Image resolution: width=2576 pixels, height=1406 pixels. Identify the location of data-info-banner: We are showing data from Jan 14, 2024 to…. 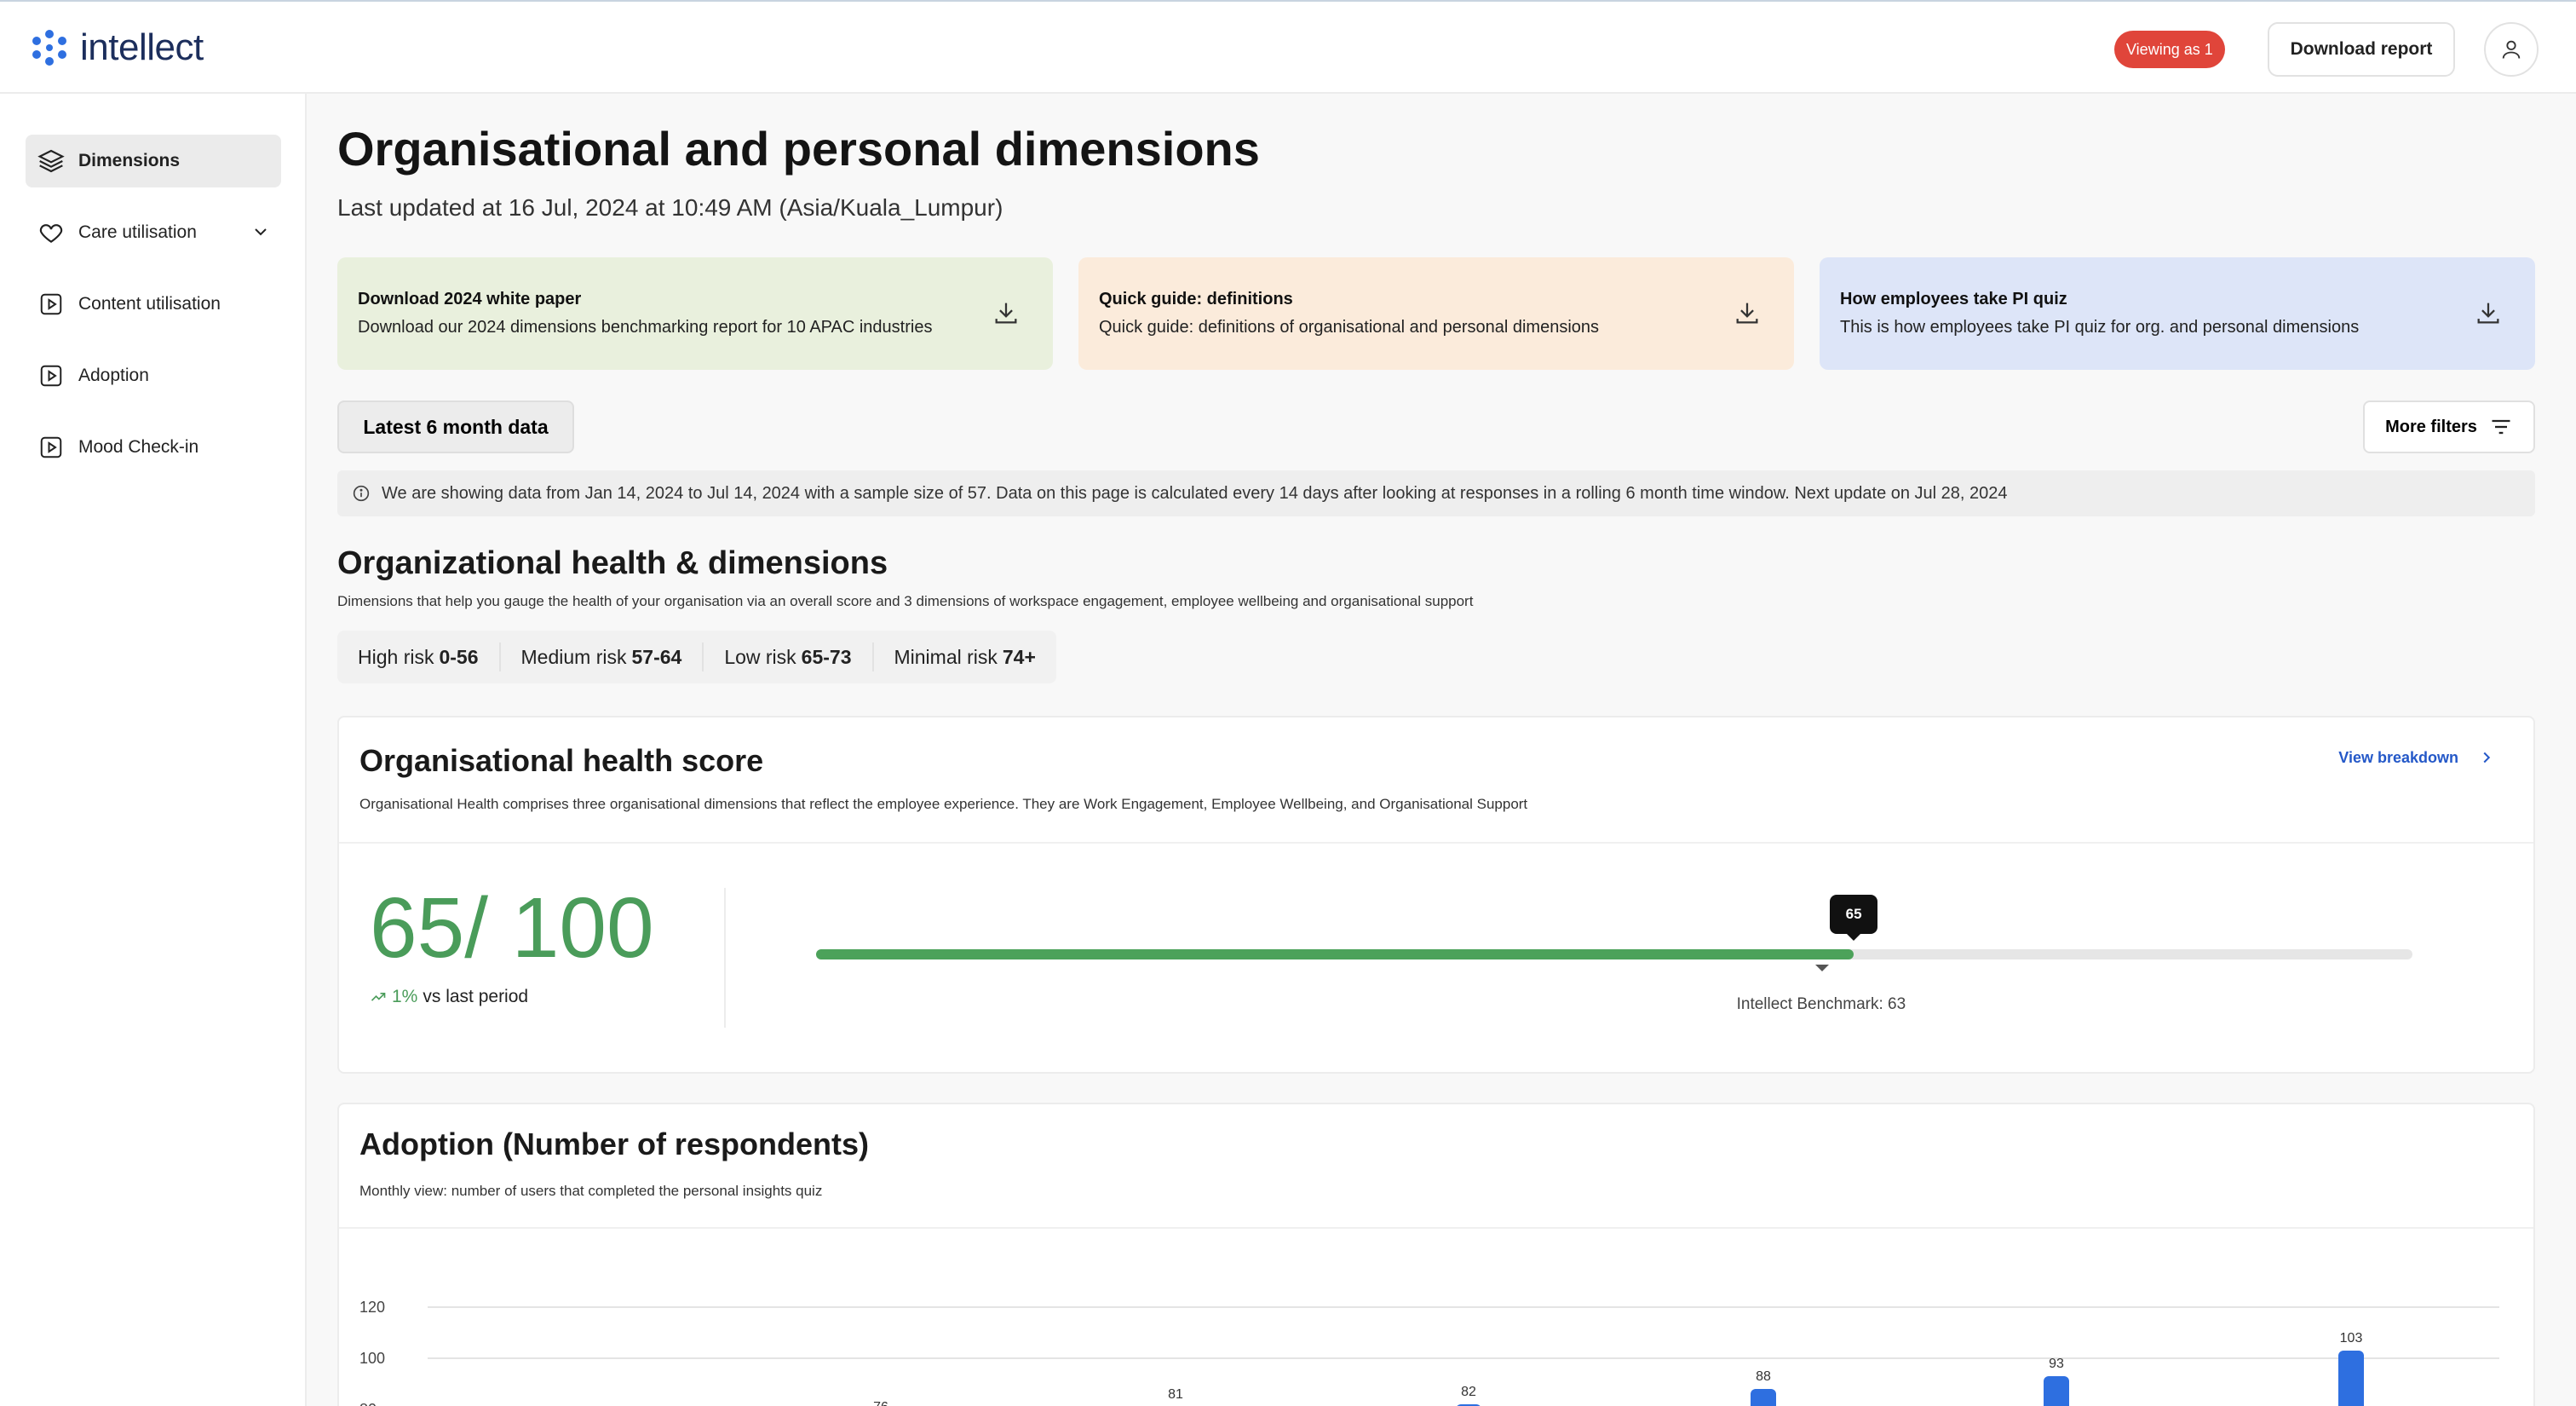
(1436, 493).